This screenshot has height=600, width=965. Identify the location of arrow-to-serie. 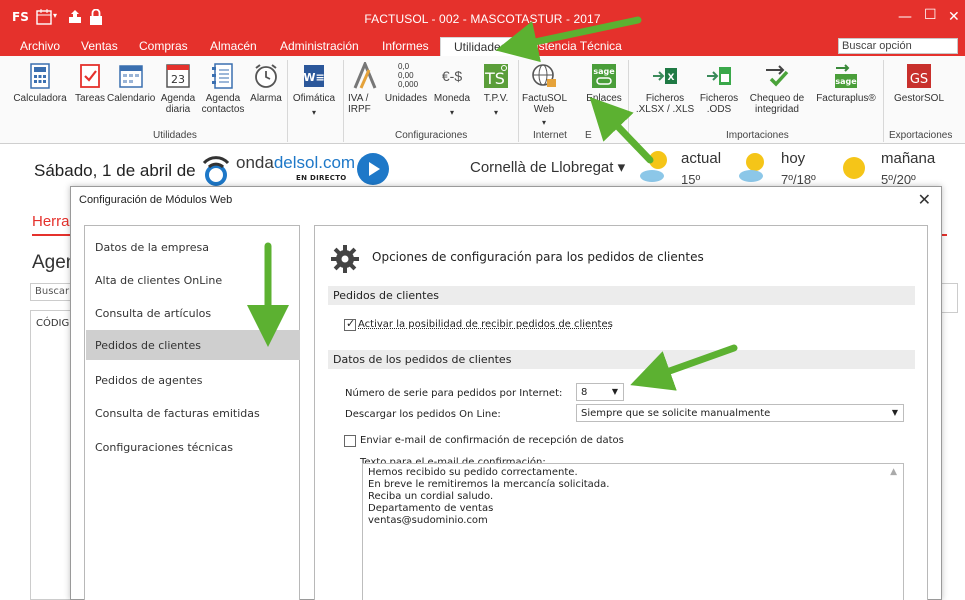
(684, 367).